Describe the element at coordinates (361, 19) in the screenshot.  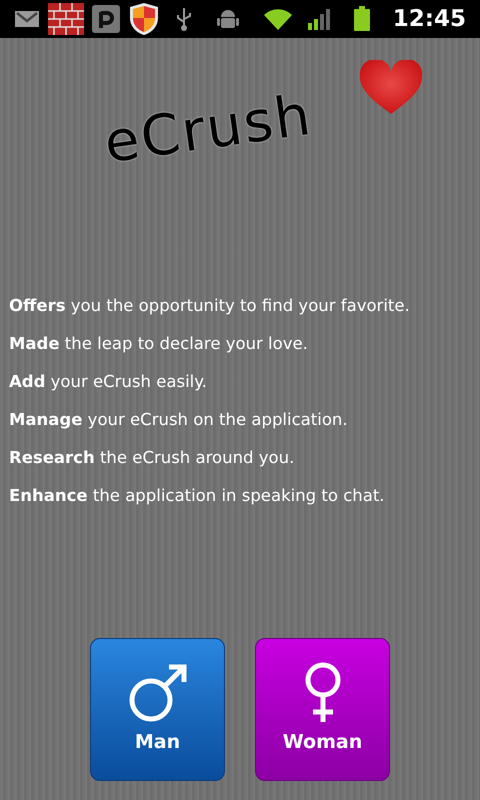
I see `battery-icon` at that location.